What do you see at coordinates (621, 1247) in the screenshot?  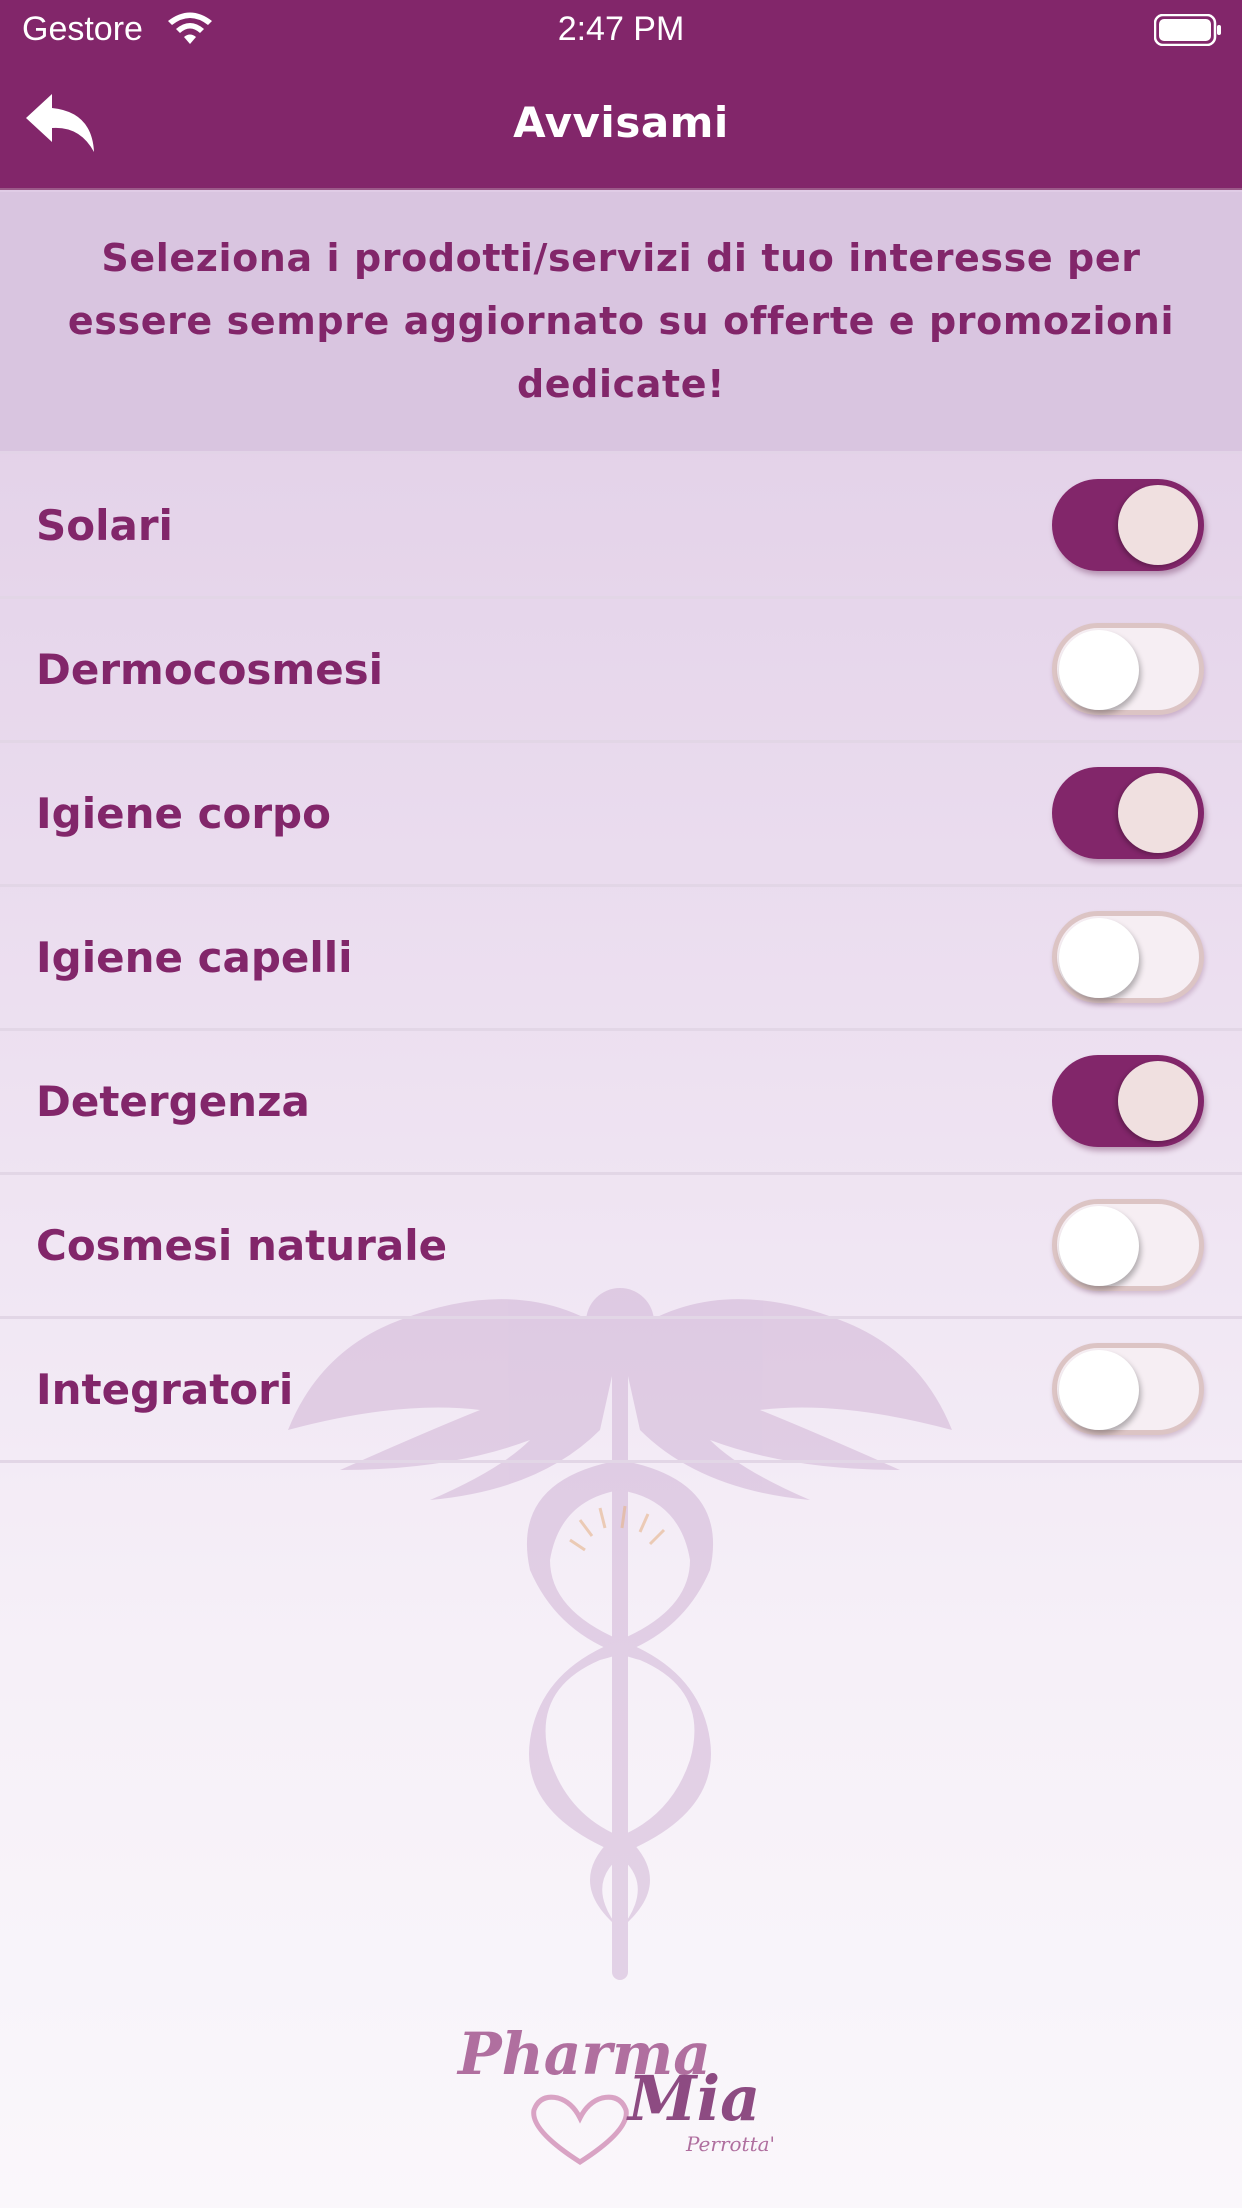 I see `category-row-cosmesi-naturale: Cosmesi naturale` at bounding box center [621, 1247].